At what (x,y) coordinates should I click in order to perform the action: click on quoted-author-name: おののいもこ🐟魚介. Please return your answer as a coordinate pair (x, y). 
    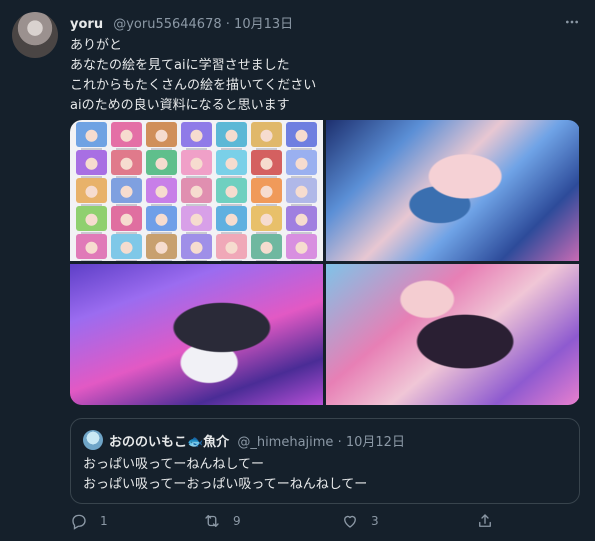
    Looking at the image, I should click on (169, 442).